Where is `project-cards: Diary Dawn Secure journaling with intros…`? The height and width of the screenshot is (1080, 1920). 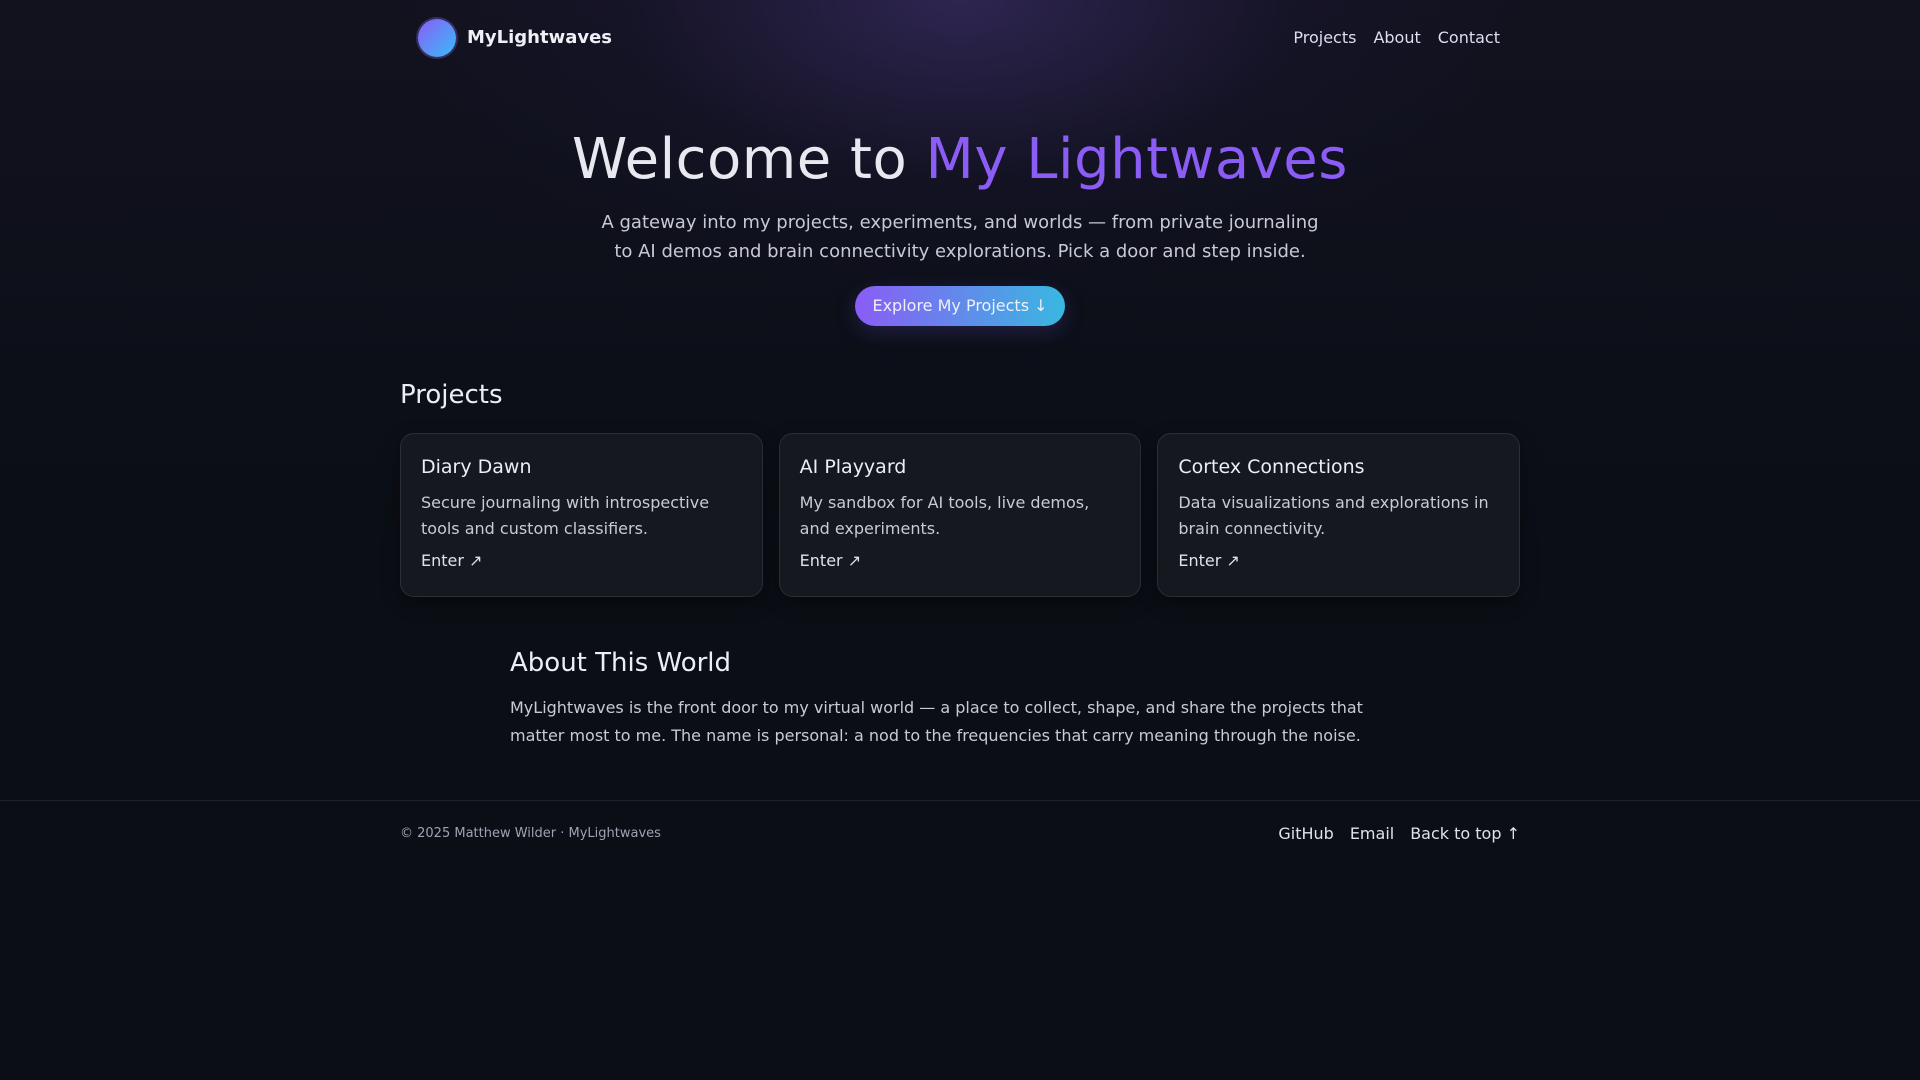
project-cards: Diary Dawn Secure journaling with intros… is located at coordinates (960, 515).